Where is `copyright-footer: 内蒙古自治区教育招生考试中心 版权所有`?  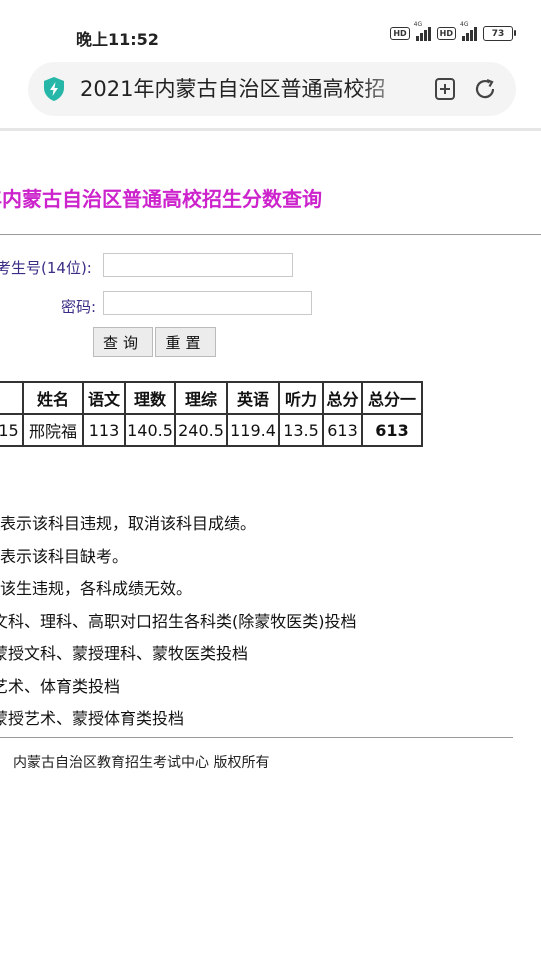 copyright-footer: 内蒙古自治区教育招生考试中心 版权所有 is located at coordinates (141, 763).